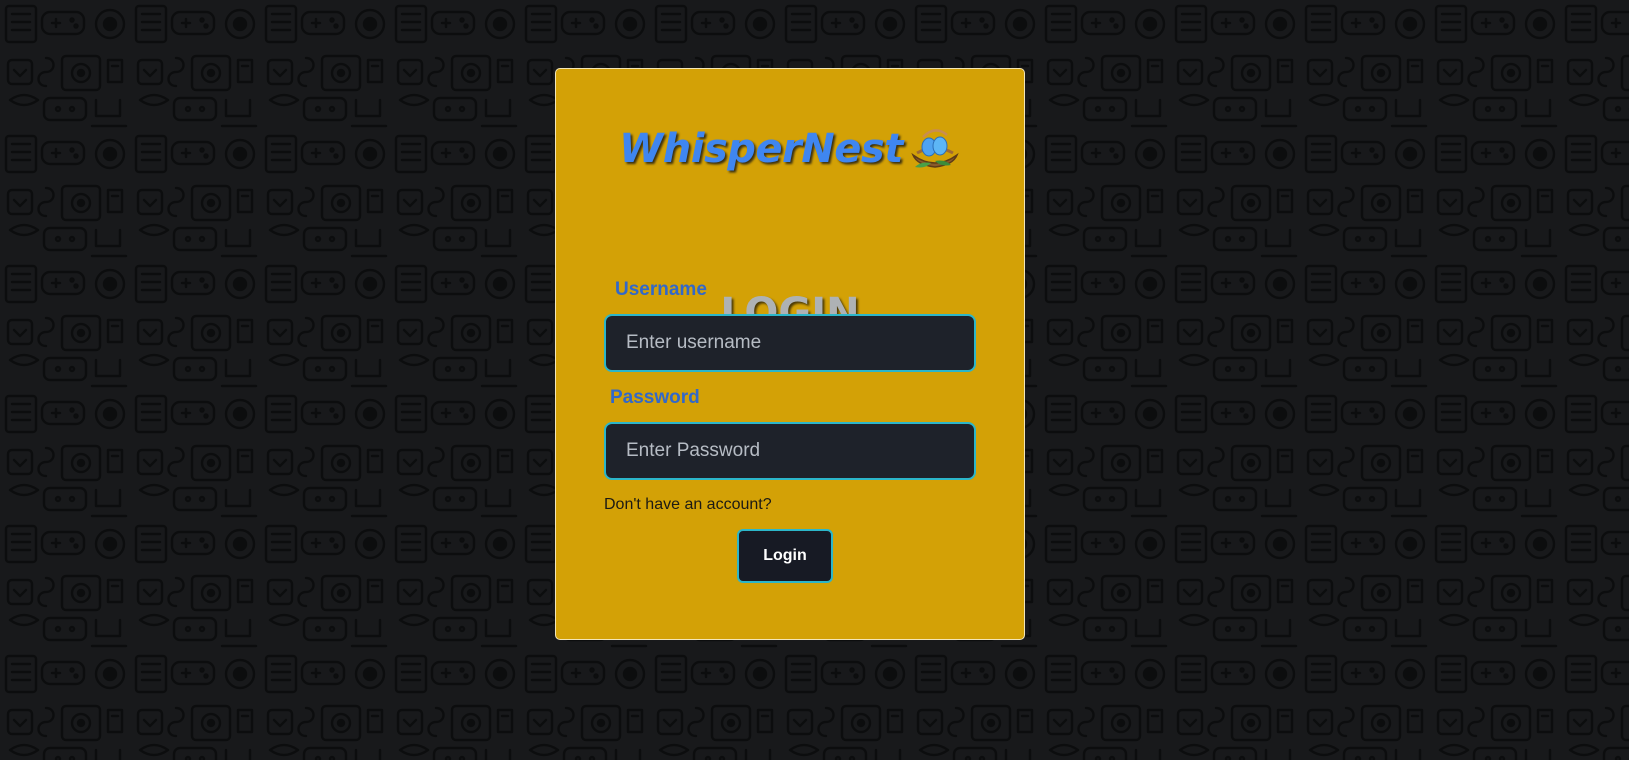 This screenshot has height=760, width=1629. I want to click on nest-icon, so click(935, 148).